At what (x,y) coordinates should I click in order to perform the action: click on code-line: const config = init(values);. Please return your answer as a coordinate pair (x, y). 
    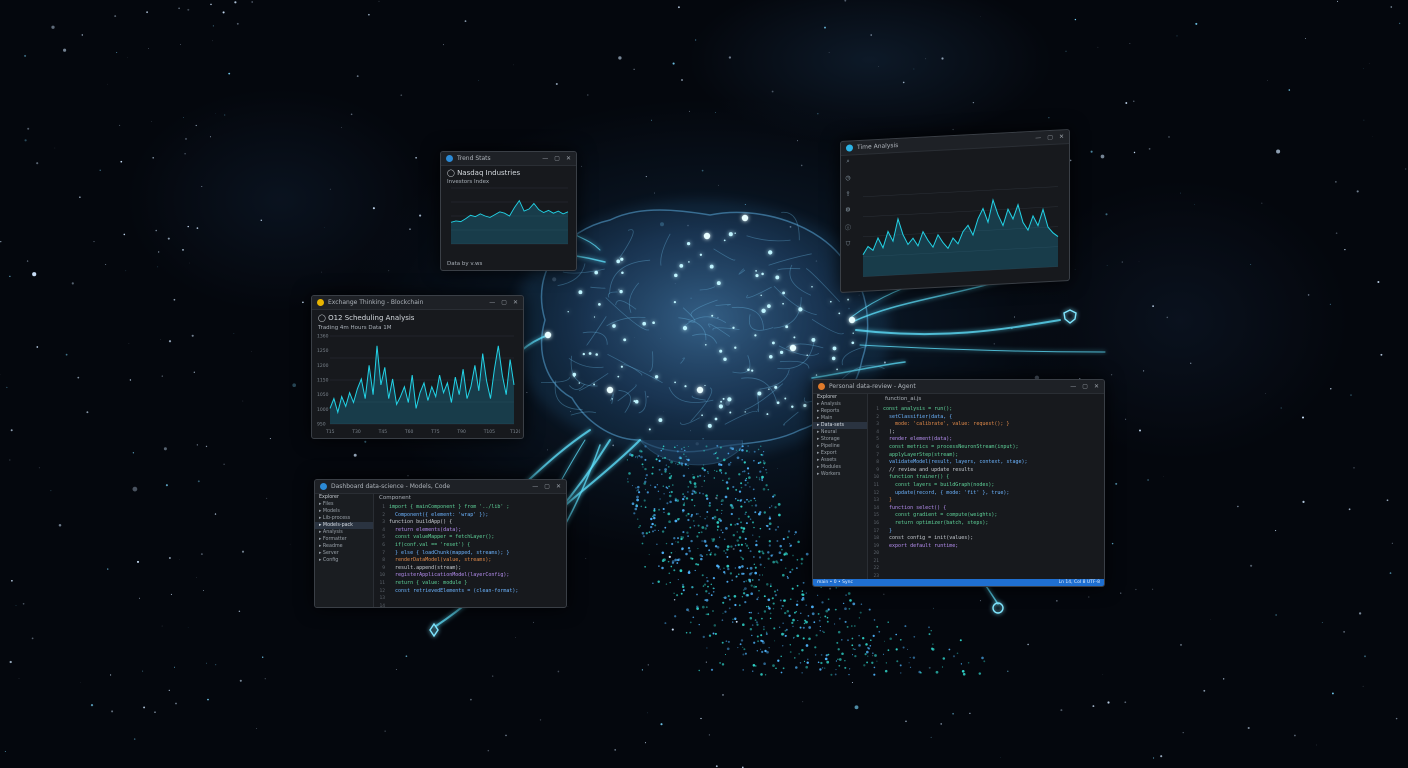
    Looking at the image, I should click on (955, 539).